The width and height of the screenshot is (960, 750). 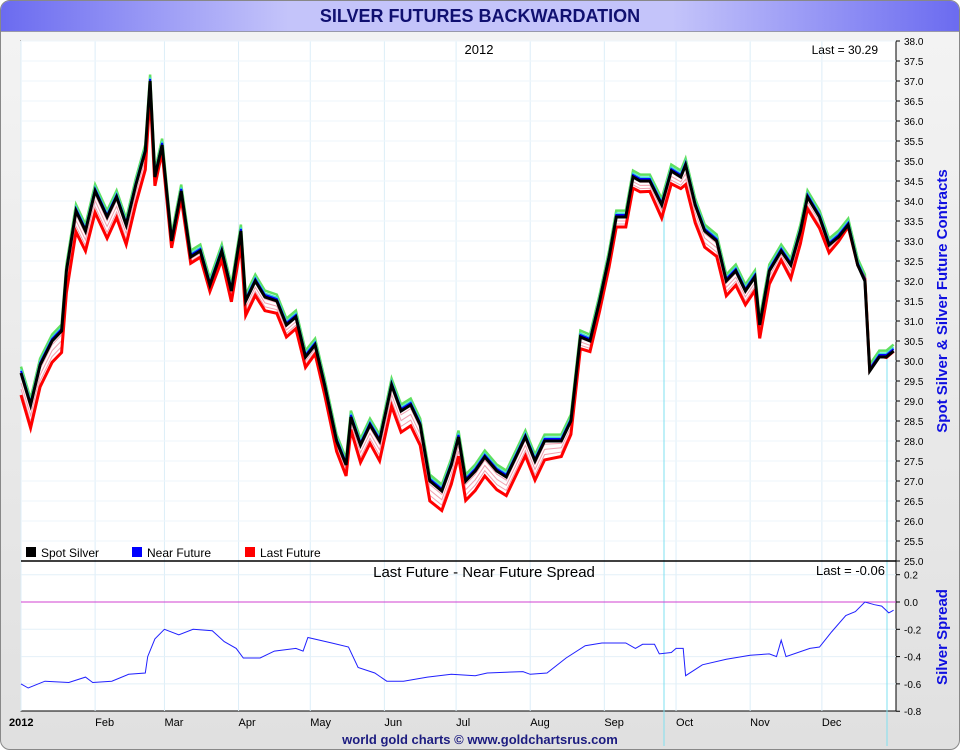 What do you see at coordinates (290, 553) in the screenshot?
I see `legend-label: Last Future` at bounding box center [290, 553].